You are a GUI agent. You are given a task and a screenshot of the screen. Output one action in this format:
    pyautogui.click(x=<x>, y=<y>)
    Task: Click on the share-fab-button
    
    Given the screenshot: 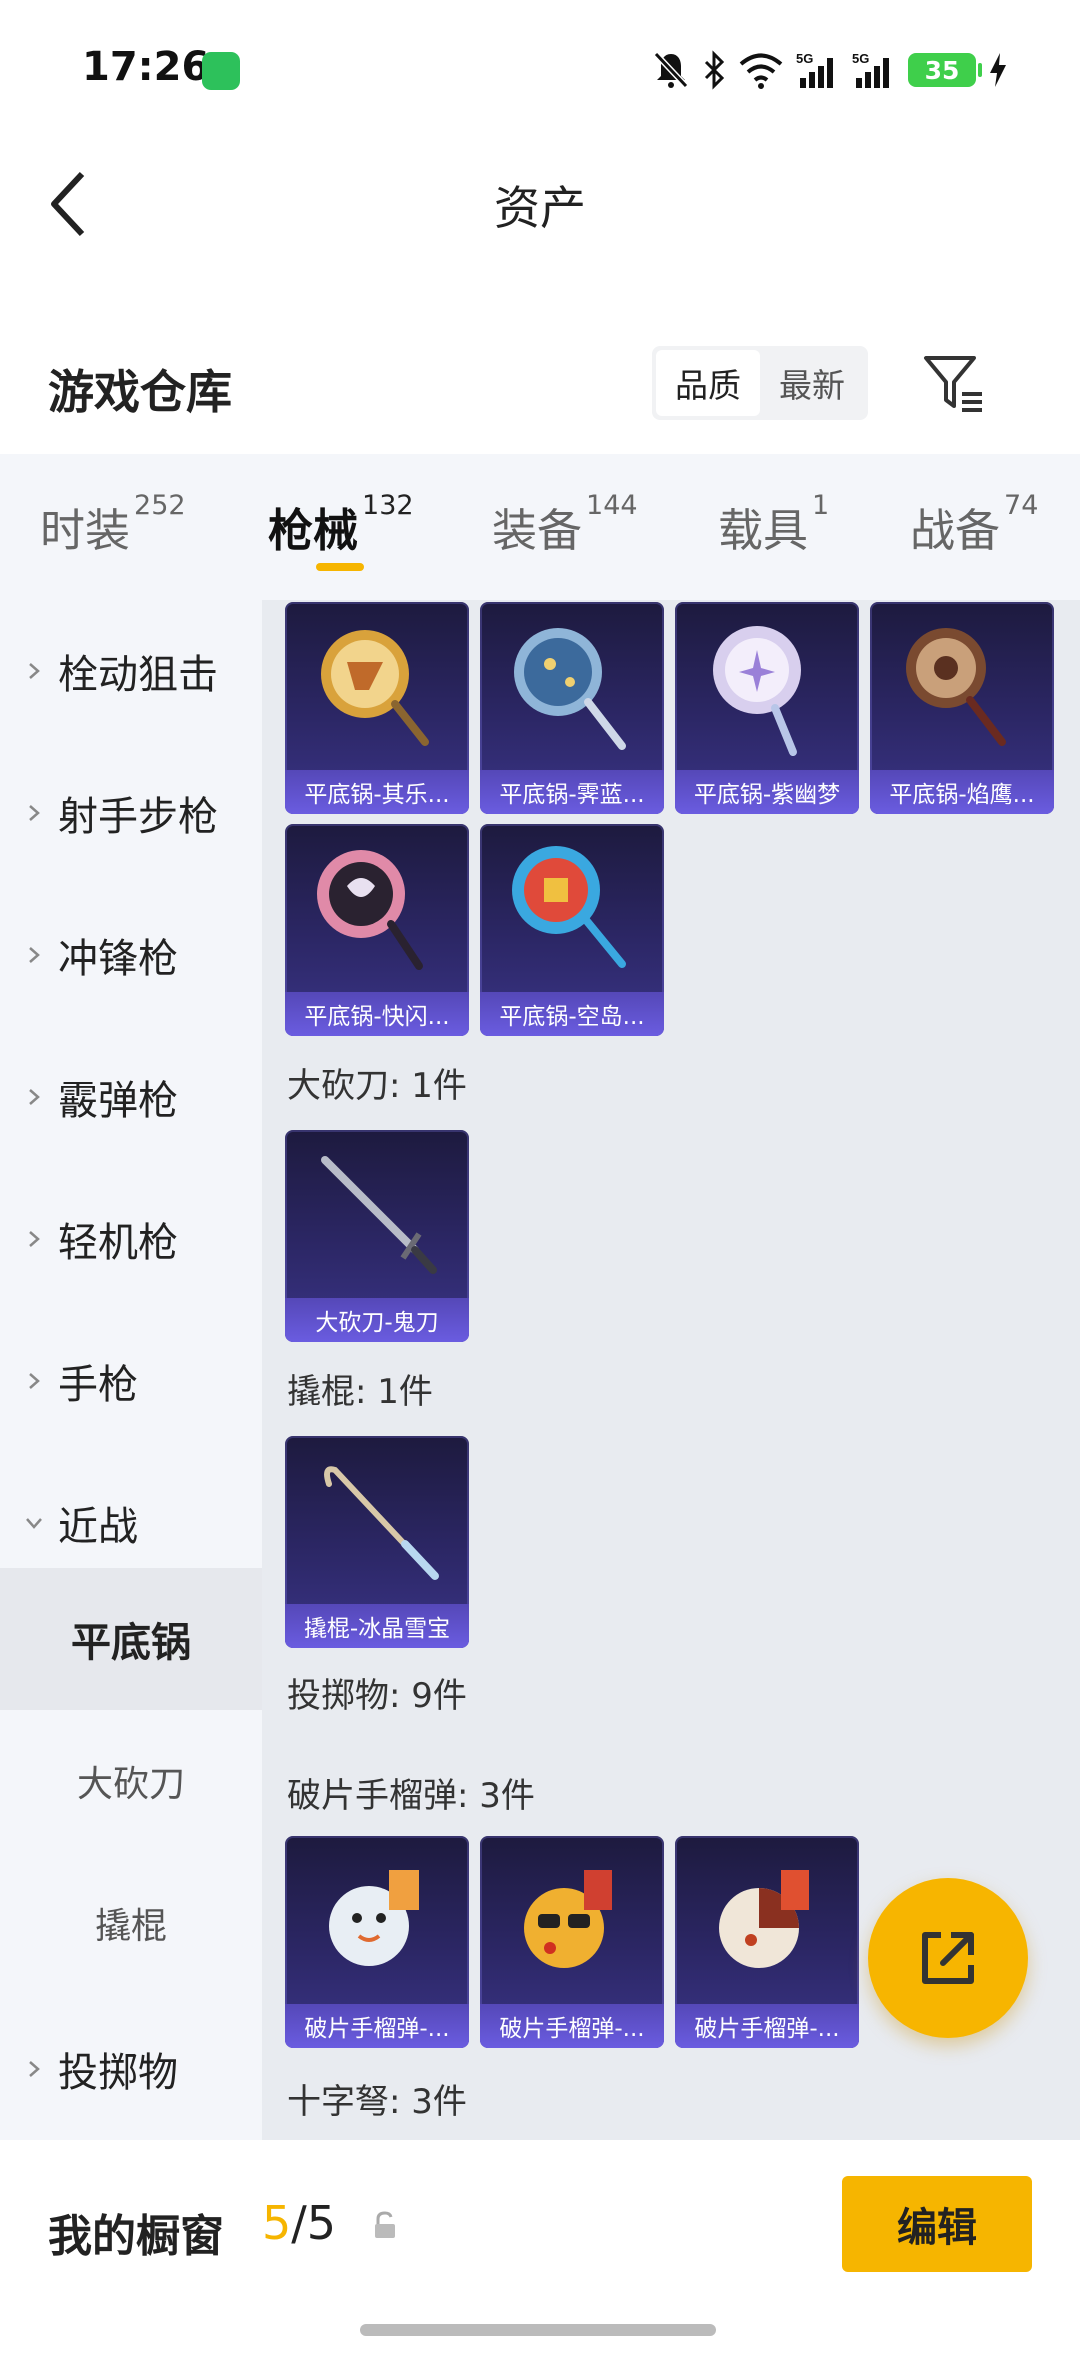 What is the action you would take?
    pyautogui.click(x=948, y=1958)
    